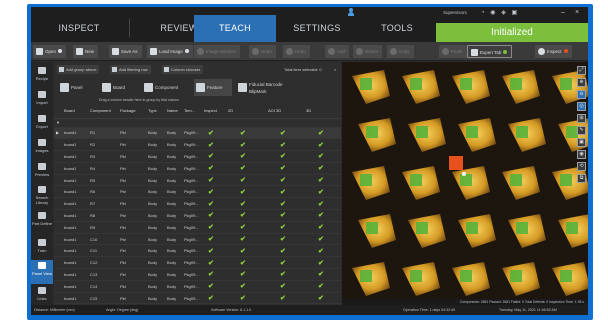 This screenshot has height=326, width=608. I want to click on add-filtering-row-button: Add filtering row, so click(130, 69).